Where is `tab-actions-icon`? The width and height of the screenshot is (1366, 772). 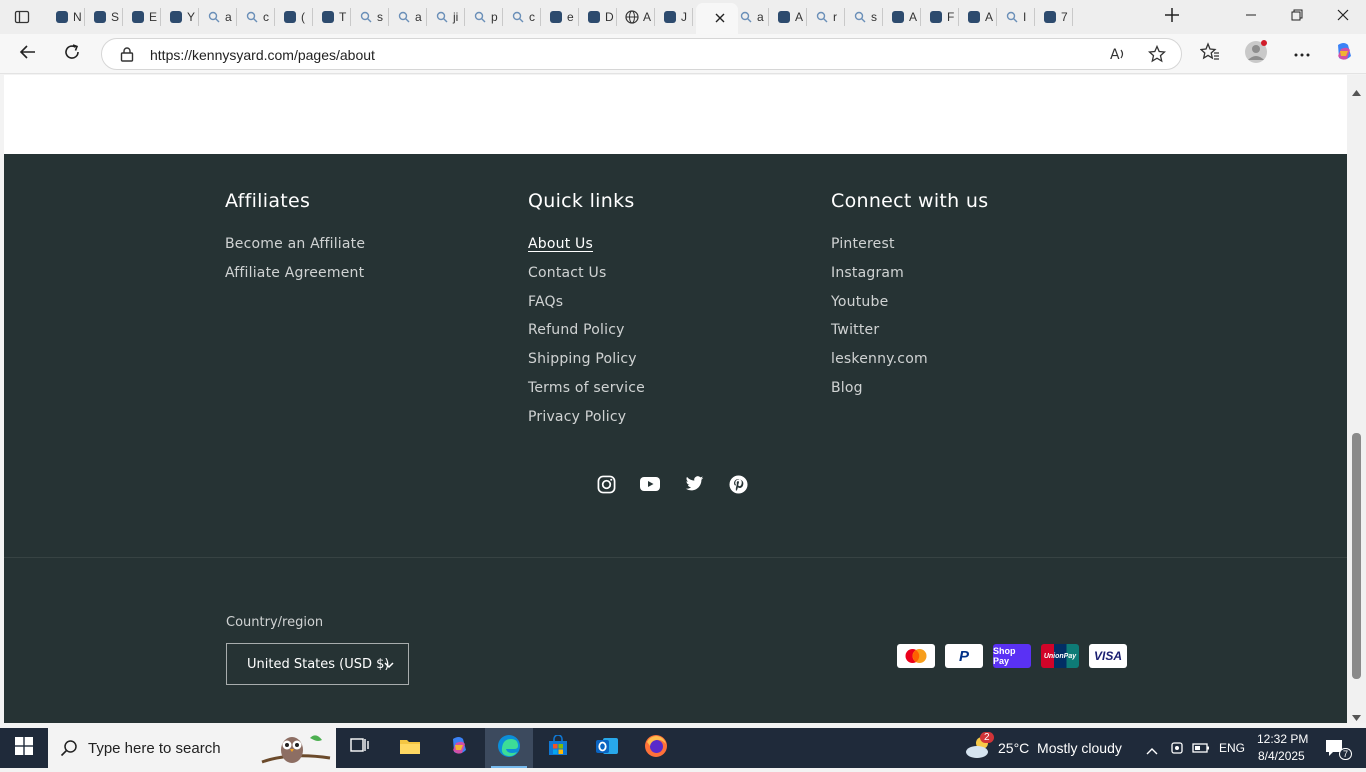 tab-actions-icon is located at coordinates (22, 17).